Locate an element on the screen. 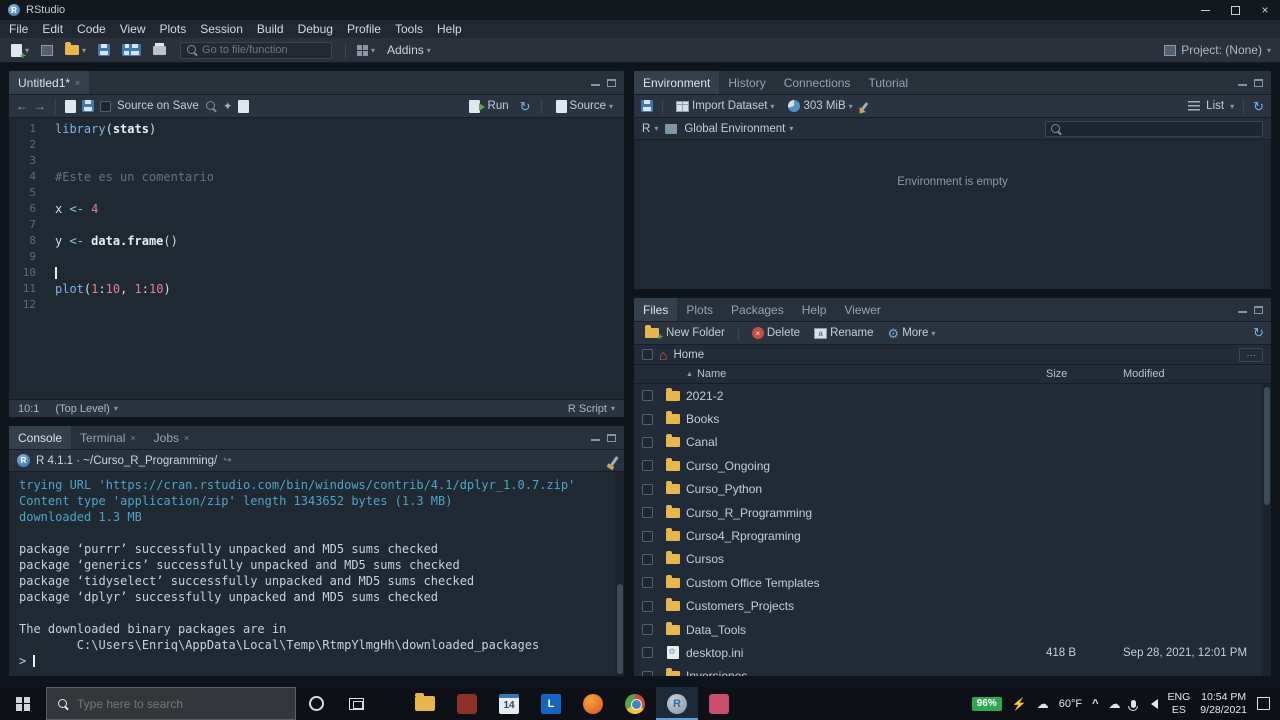 This screenshot has height=720, width=1280. speaker-icon is located at coordinates (1152, 703).